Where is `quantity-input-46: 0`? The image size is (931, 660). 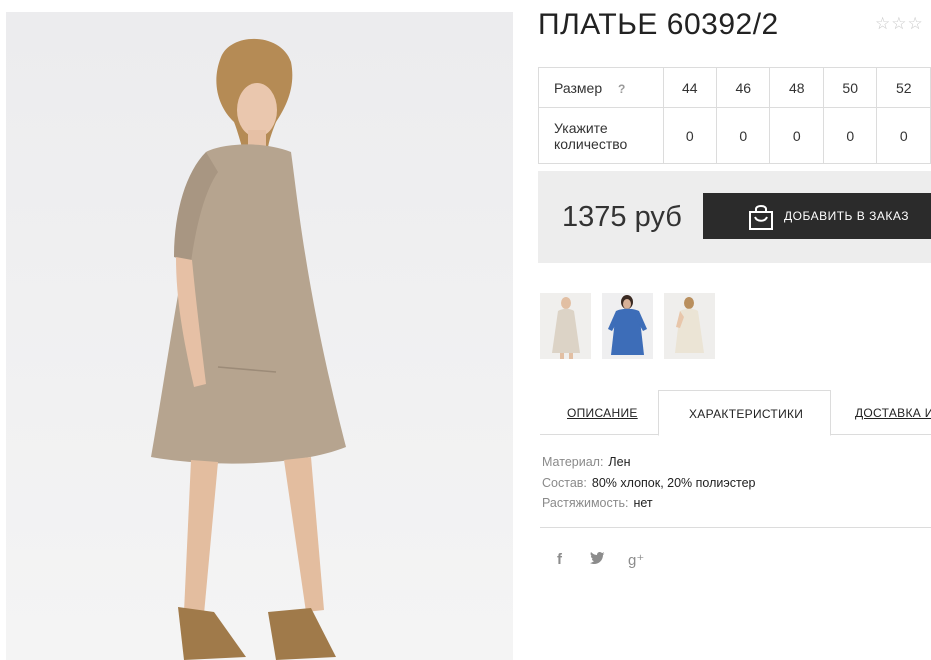
quantity-input-46: 0 is located at coordinates (743, 135).